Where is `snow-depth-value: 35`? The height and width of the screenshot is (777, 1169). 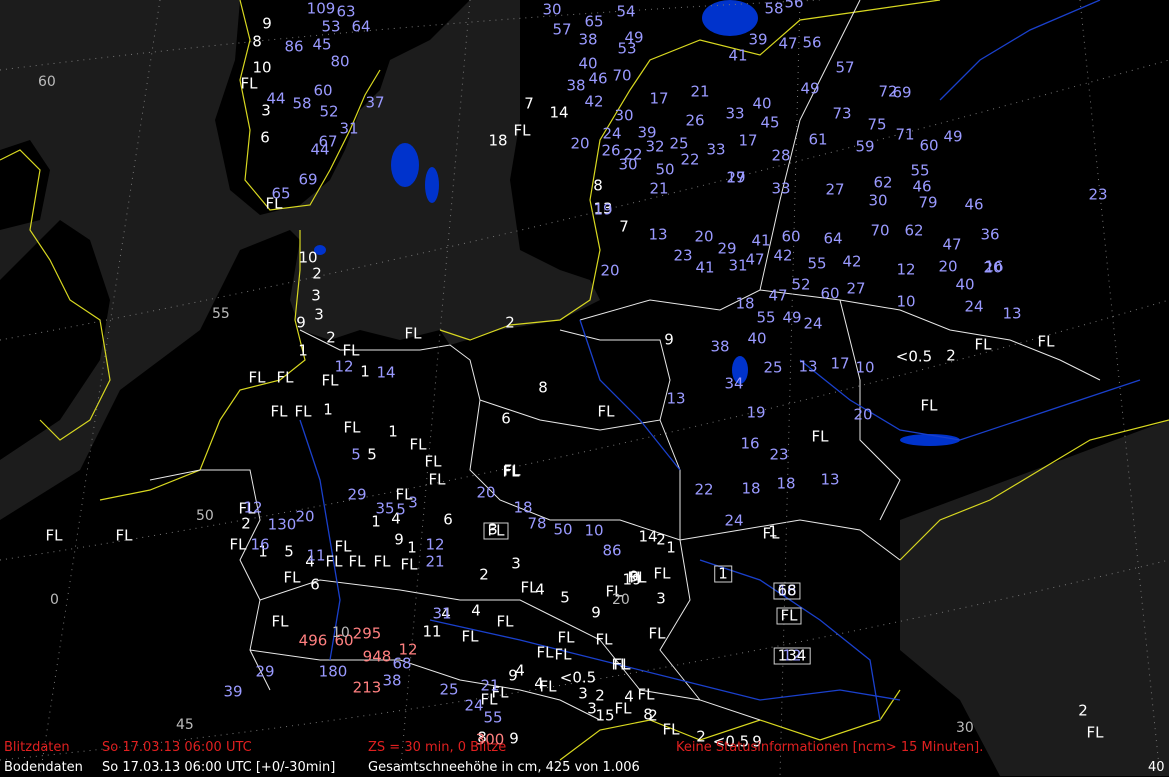 snow-depth-value: 35 is located at coordinates (385, 508).